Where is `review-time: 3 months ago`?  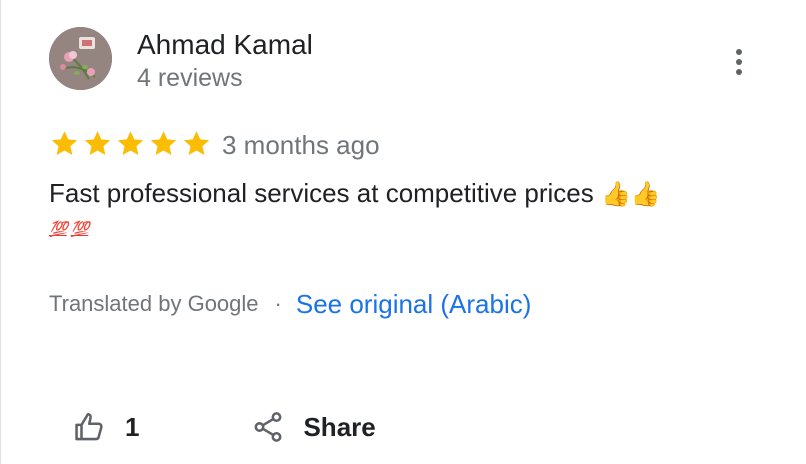 review-time: 3 months ago is located at coordinates (301, 145).